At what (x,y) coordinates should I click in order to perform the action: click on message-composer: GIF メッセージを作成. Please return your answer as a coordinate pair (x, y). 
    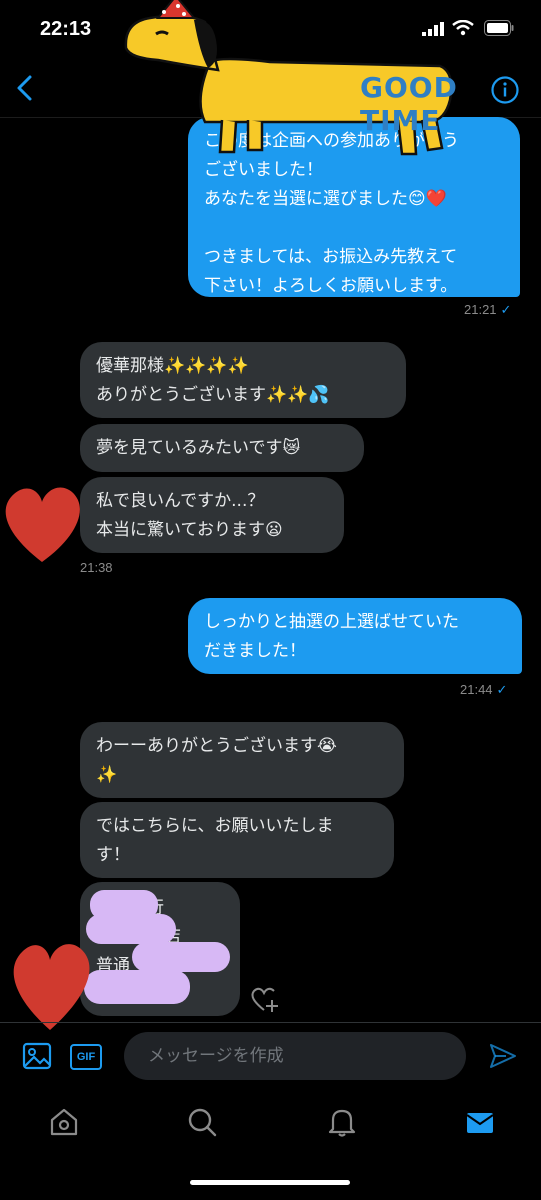
    Looking at the image, I should click on (270, 1055).